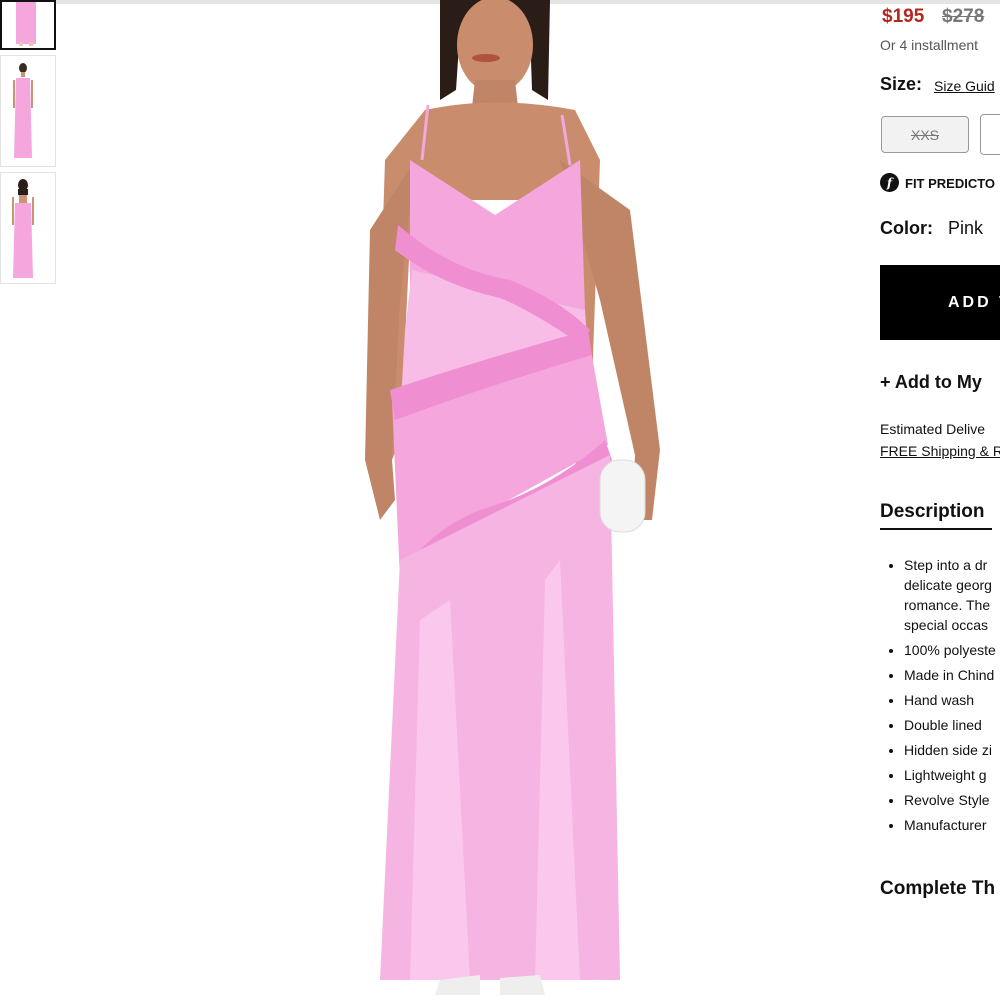  Describe the element at coordinates (932, 512) in the screenshot. I see `description-tab: Description` at that location.